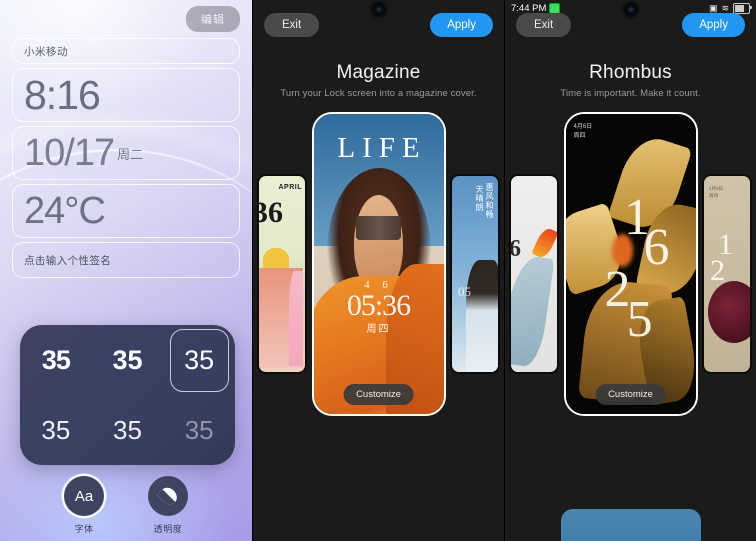 This screenshot has height=541, width=756. I want to click on edit-button: 编辑, so click(213, 19).